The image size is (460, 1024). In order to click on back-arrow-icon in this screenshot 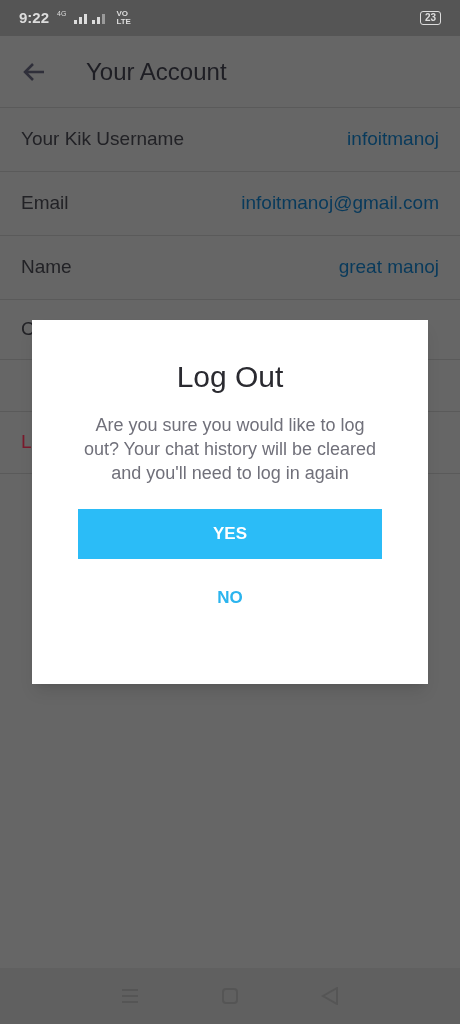, I will do `click(34, 71)`.